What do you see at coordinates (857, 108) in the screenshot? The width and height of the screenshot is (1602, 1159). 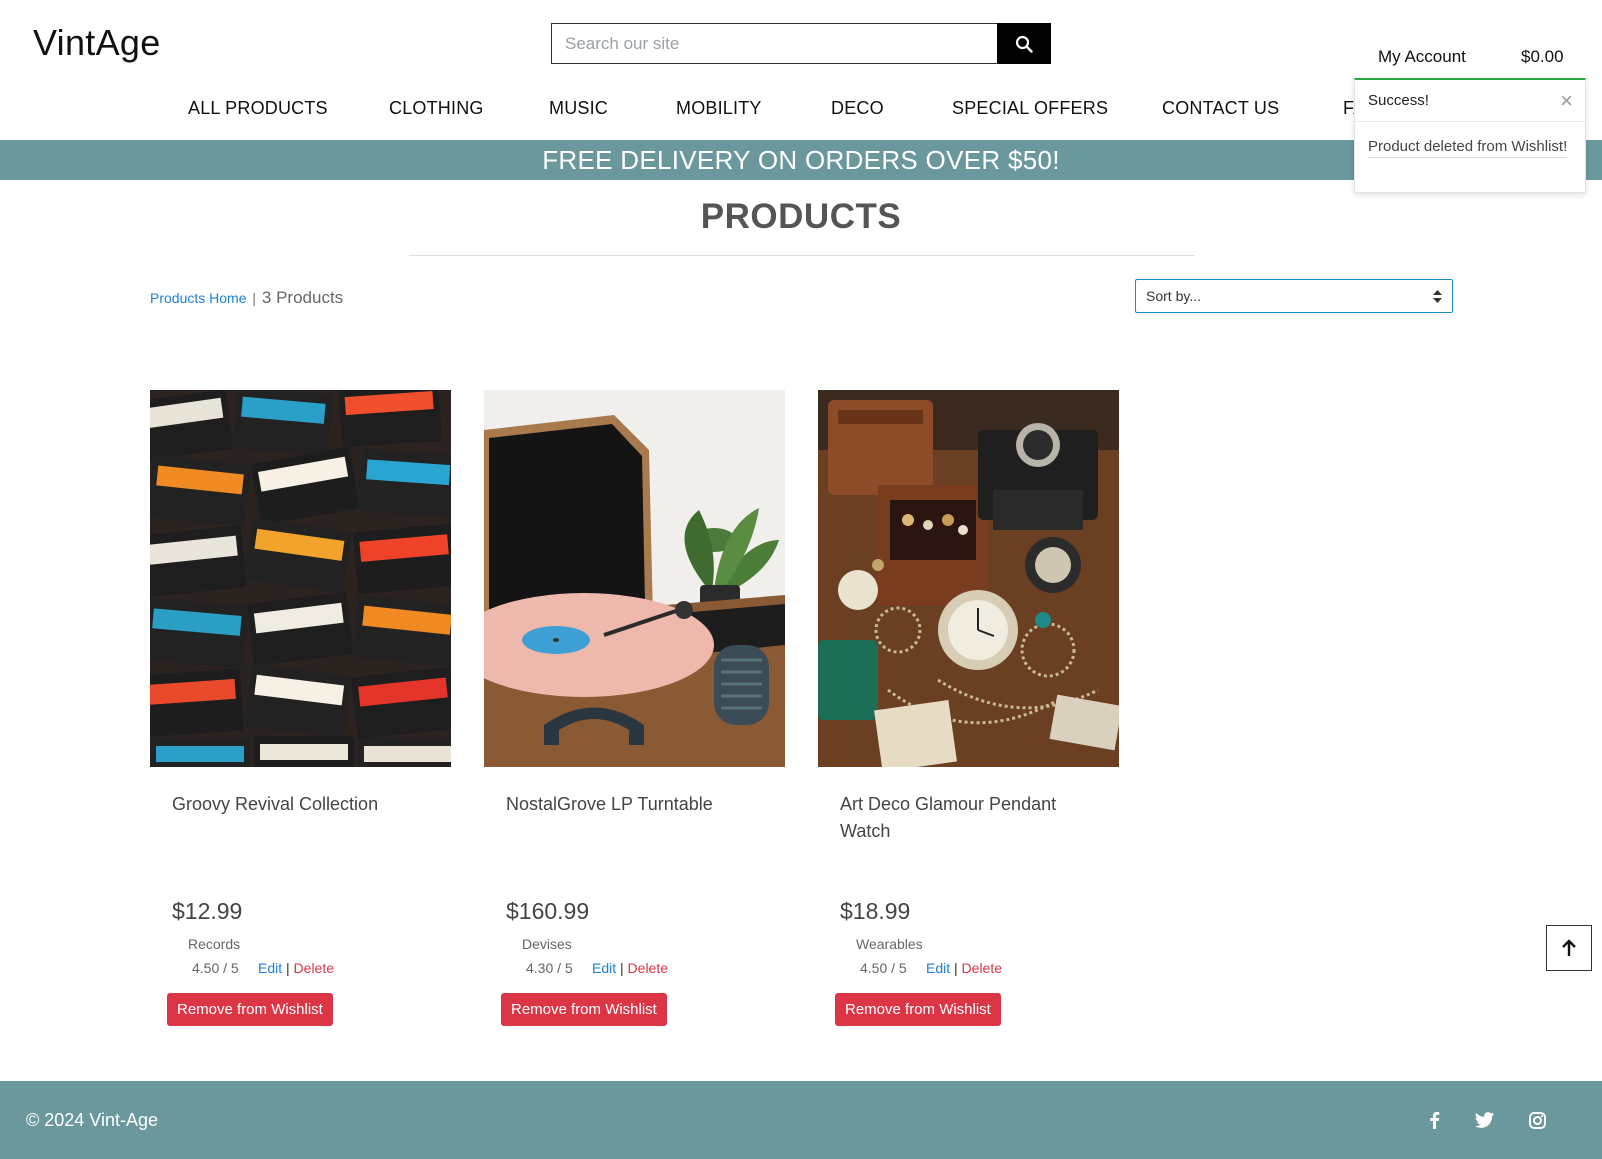 I see `nav-deco: DECO` at bounding box center [857, 108].